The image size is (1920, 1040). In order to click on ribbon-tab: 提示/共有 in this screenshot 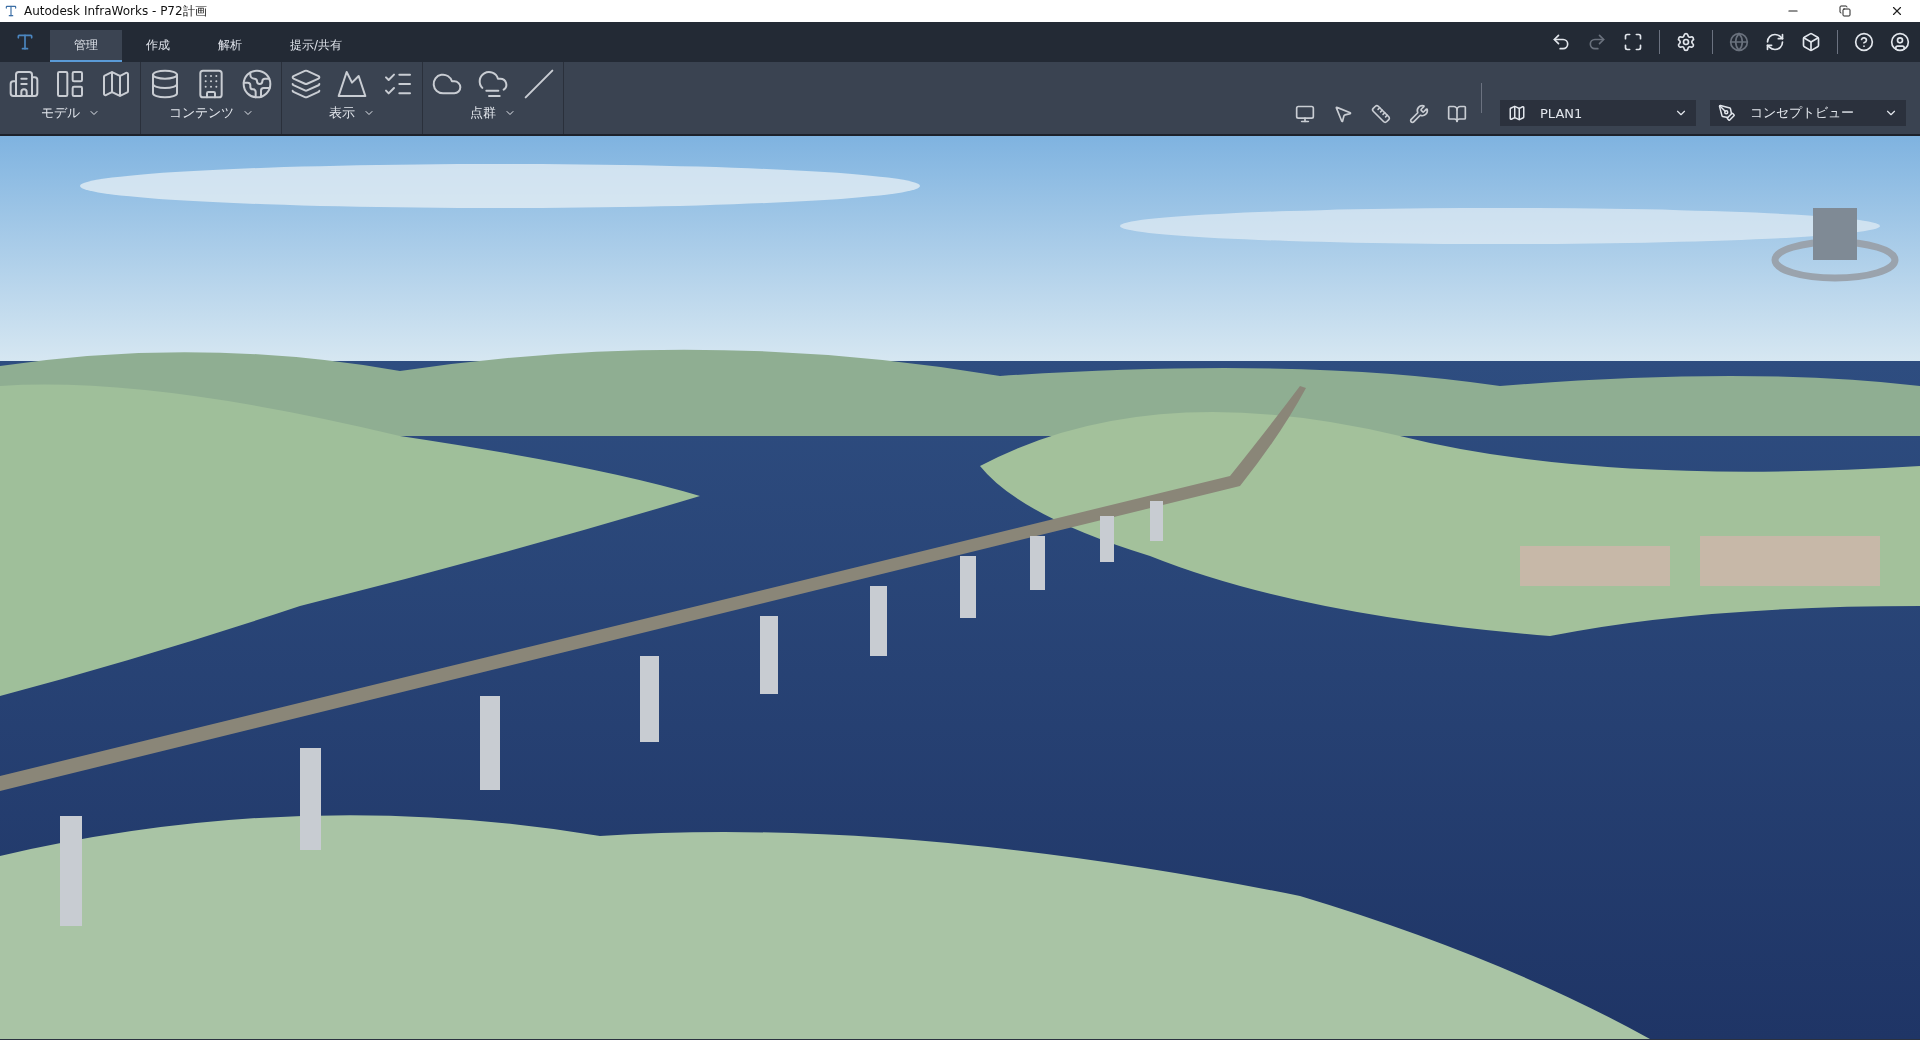, I will do `click(316, 46)`.